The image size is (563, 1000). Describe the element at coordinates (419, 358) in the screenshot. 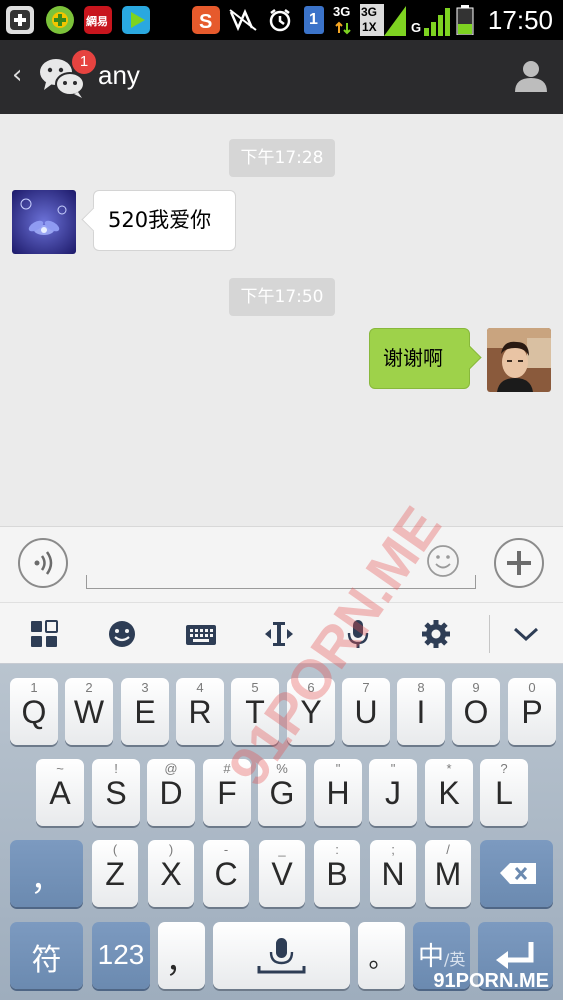

I see `outgoing-message-bubble: 谢谢啊` at that location.